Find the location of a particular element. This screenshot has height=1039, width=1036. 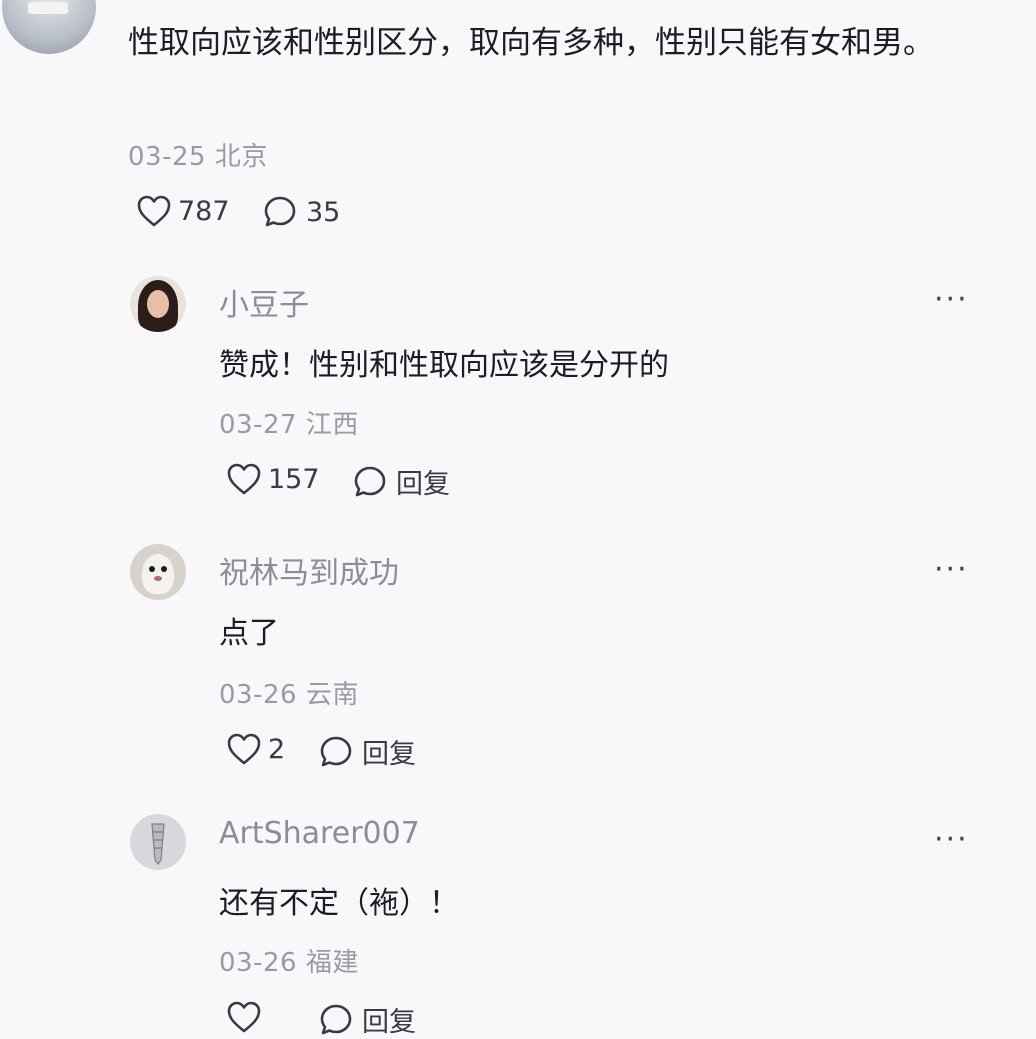

reply-username: 祝林马到成功 is located at coordinates (309, 570).